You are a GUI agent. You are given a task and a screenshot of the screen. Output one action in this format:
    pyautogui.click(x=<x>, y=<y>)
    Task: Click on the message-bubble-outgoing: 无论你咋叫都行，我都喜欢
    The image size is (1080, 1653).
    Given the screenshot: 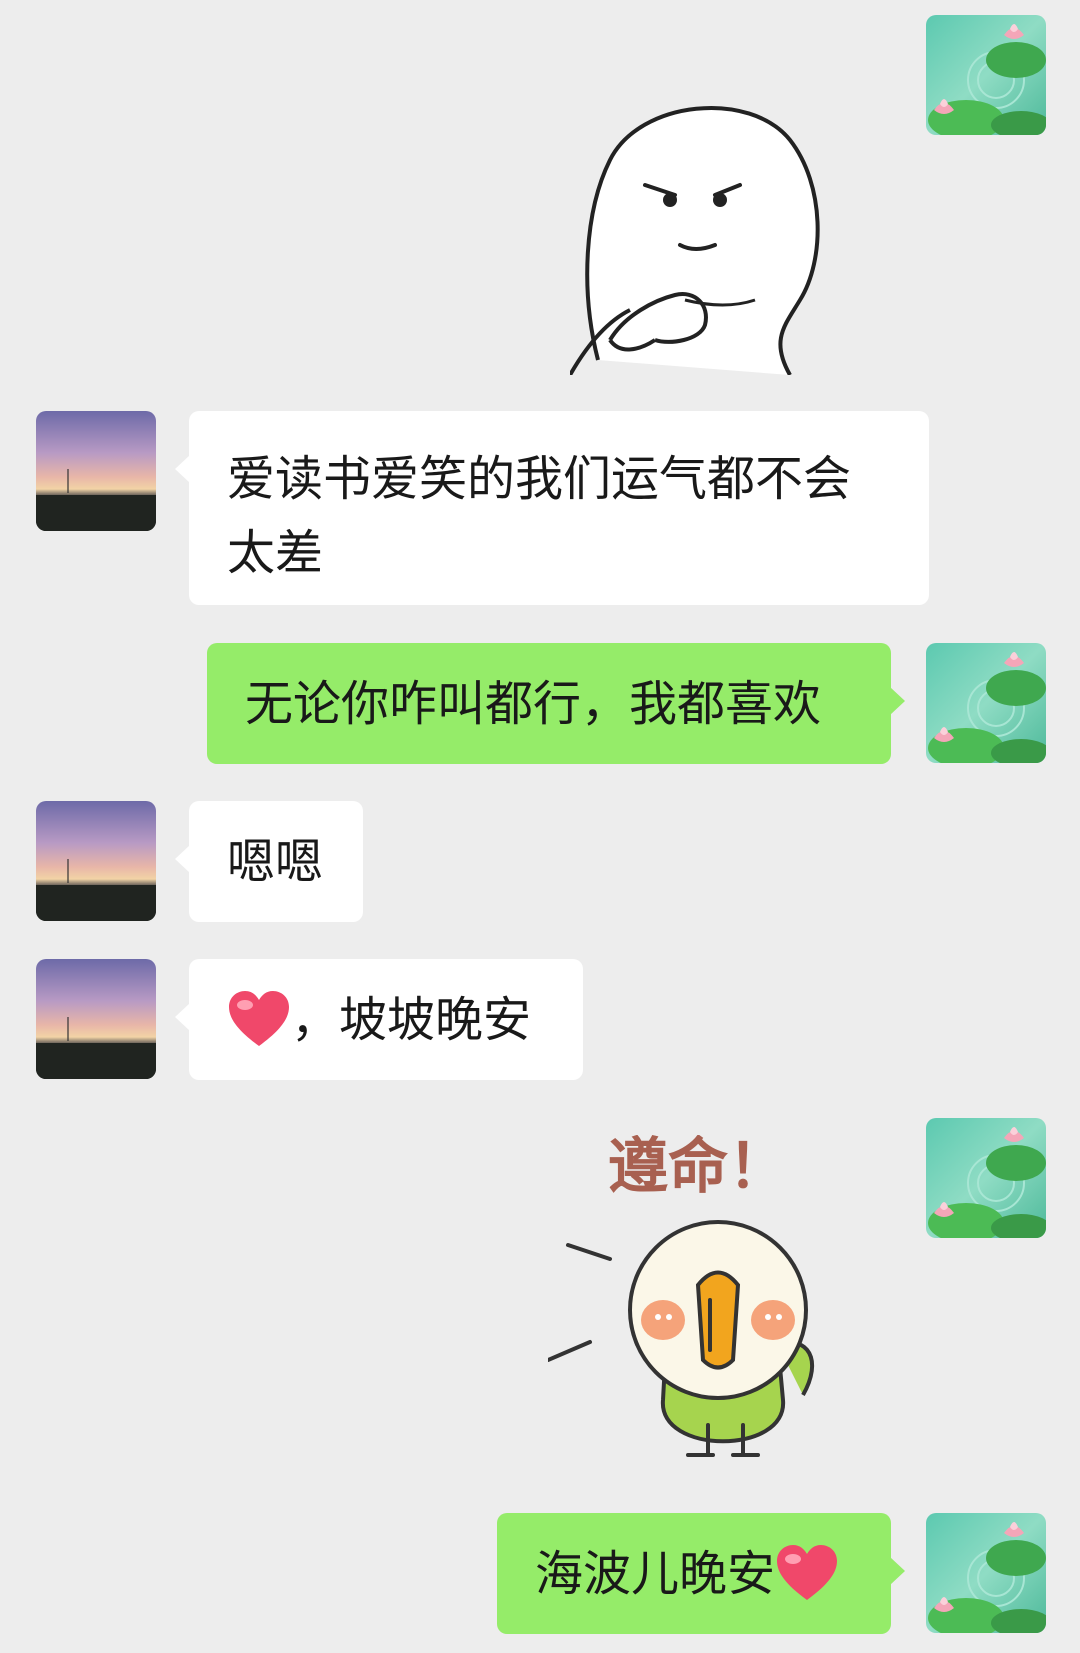 What is the action you would take?
    pyautogui.click(x=556, y=703)
    